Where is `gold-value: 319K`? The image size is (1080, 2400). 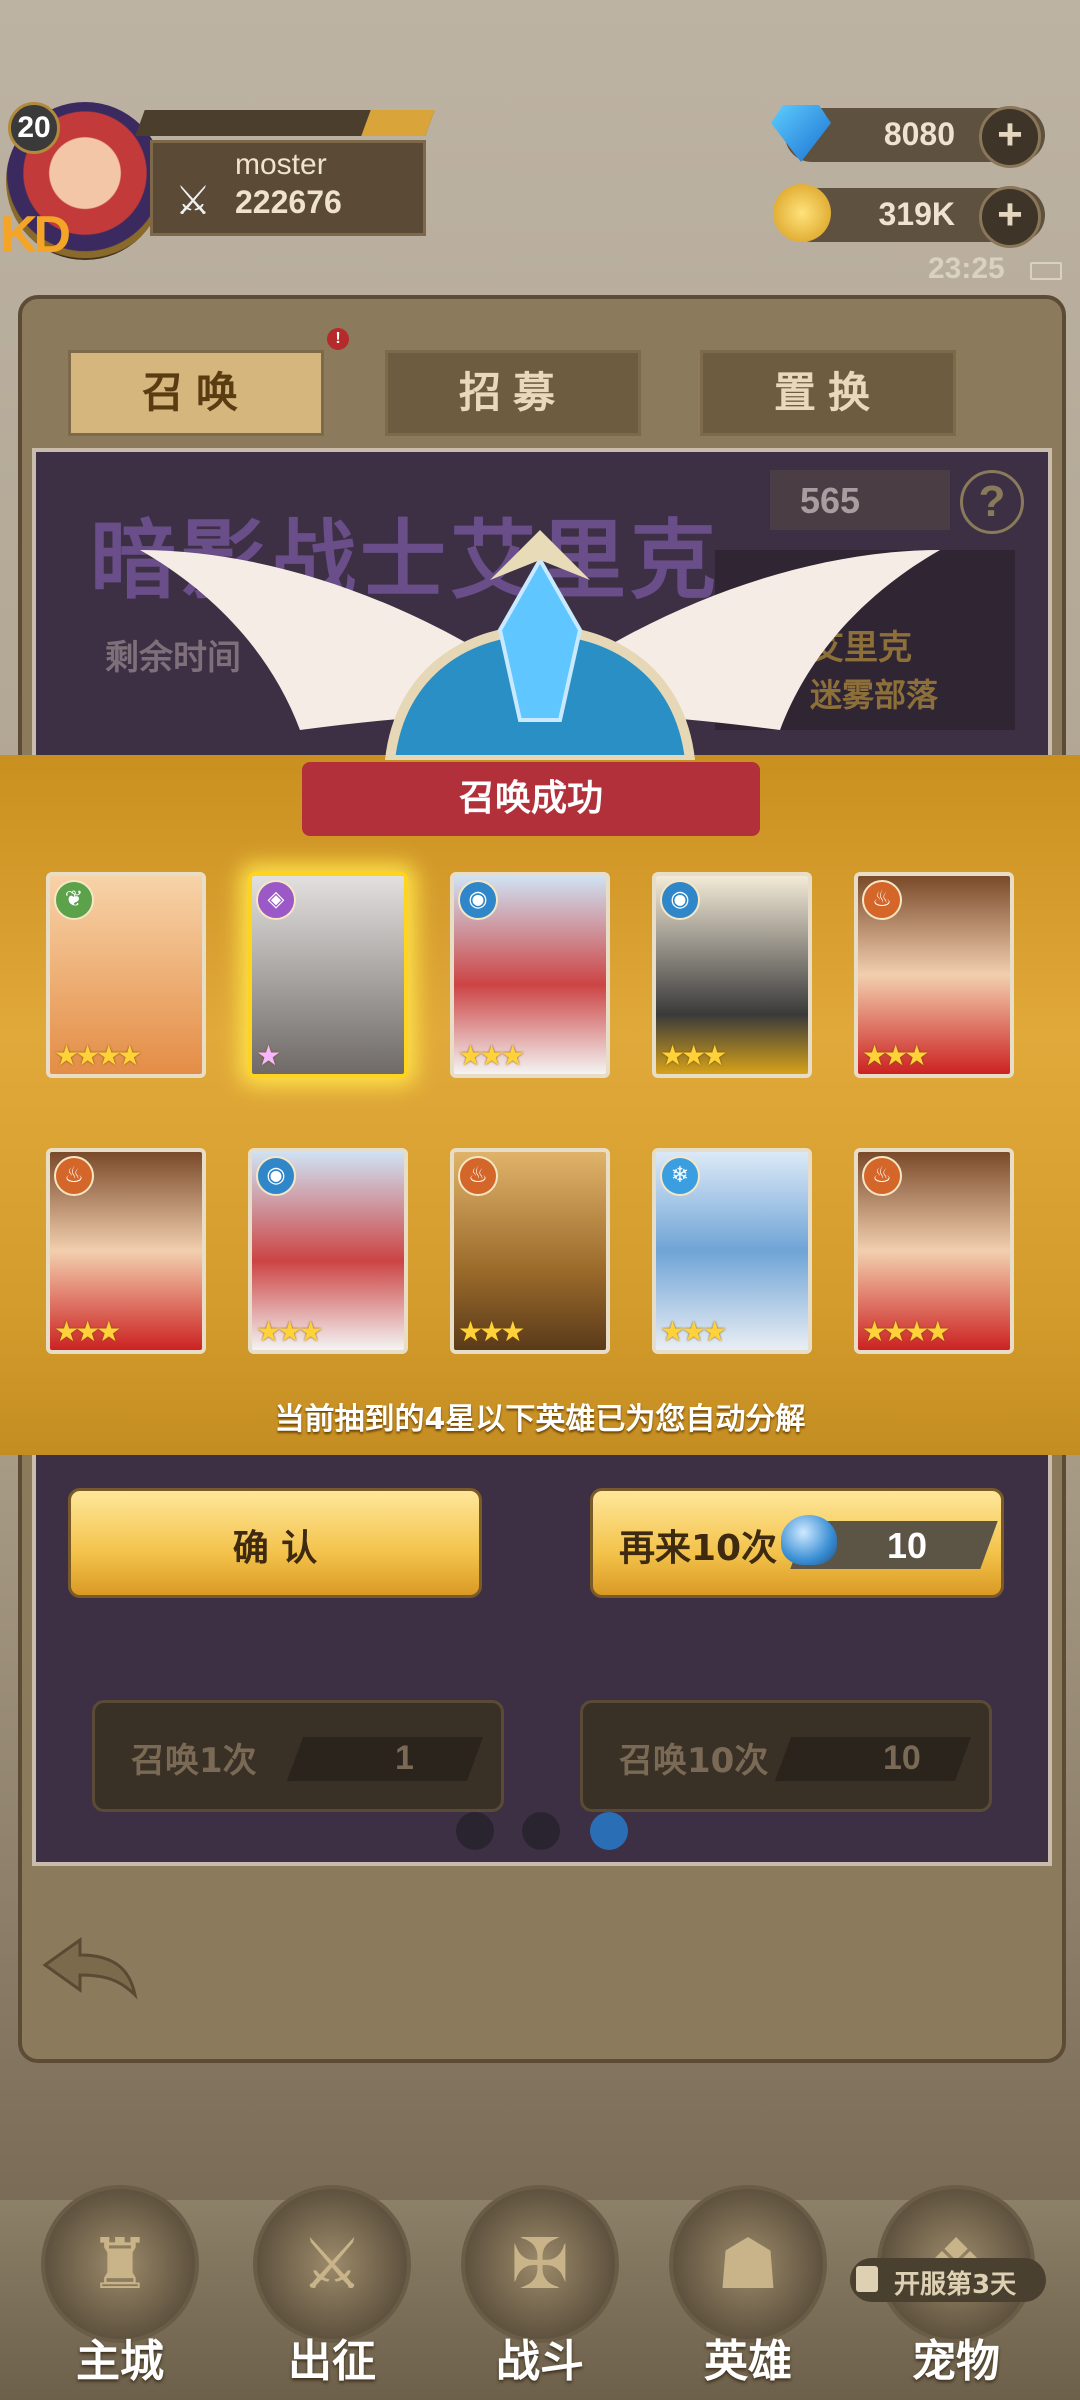 gold-value: 319K is located at coordinates (917, 214).